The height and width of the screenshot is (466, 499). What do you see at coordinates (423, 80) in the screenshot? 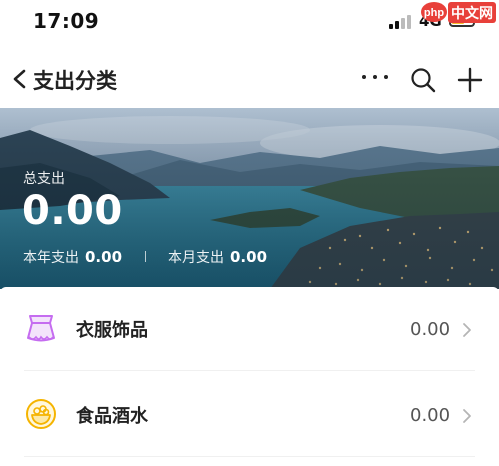
I see `search-icon` at bounding box center [423, 80].